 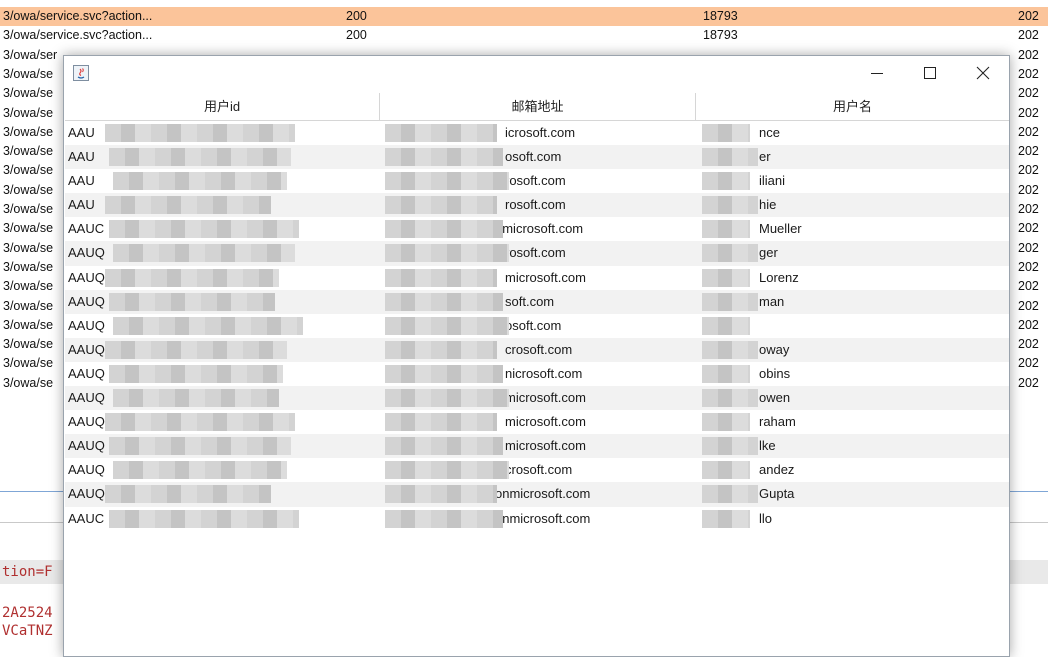 What do you see at coordinates (537, 181) in the screenshot?
I see `table-row: AAU rosoft.com iliani` at bounding box center [537, 181].